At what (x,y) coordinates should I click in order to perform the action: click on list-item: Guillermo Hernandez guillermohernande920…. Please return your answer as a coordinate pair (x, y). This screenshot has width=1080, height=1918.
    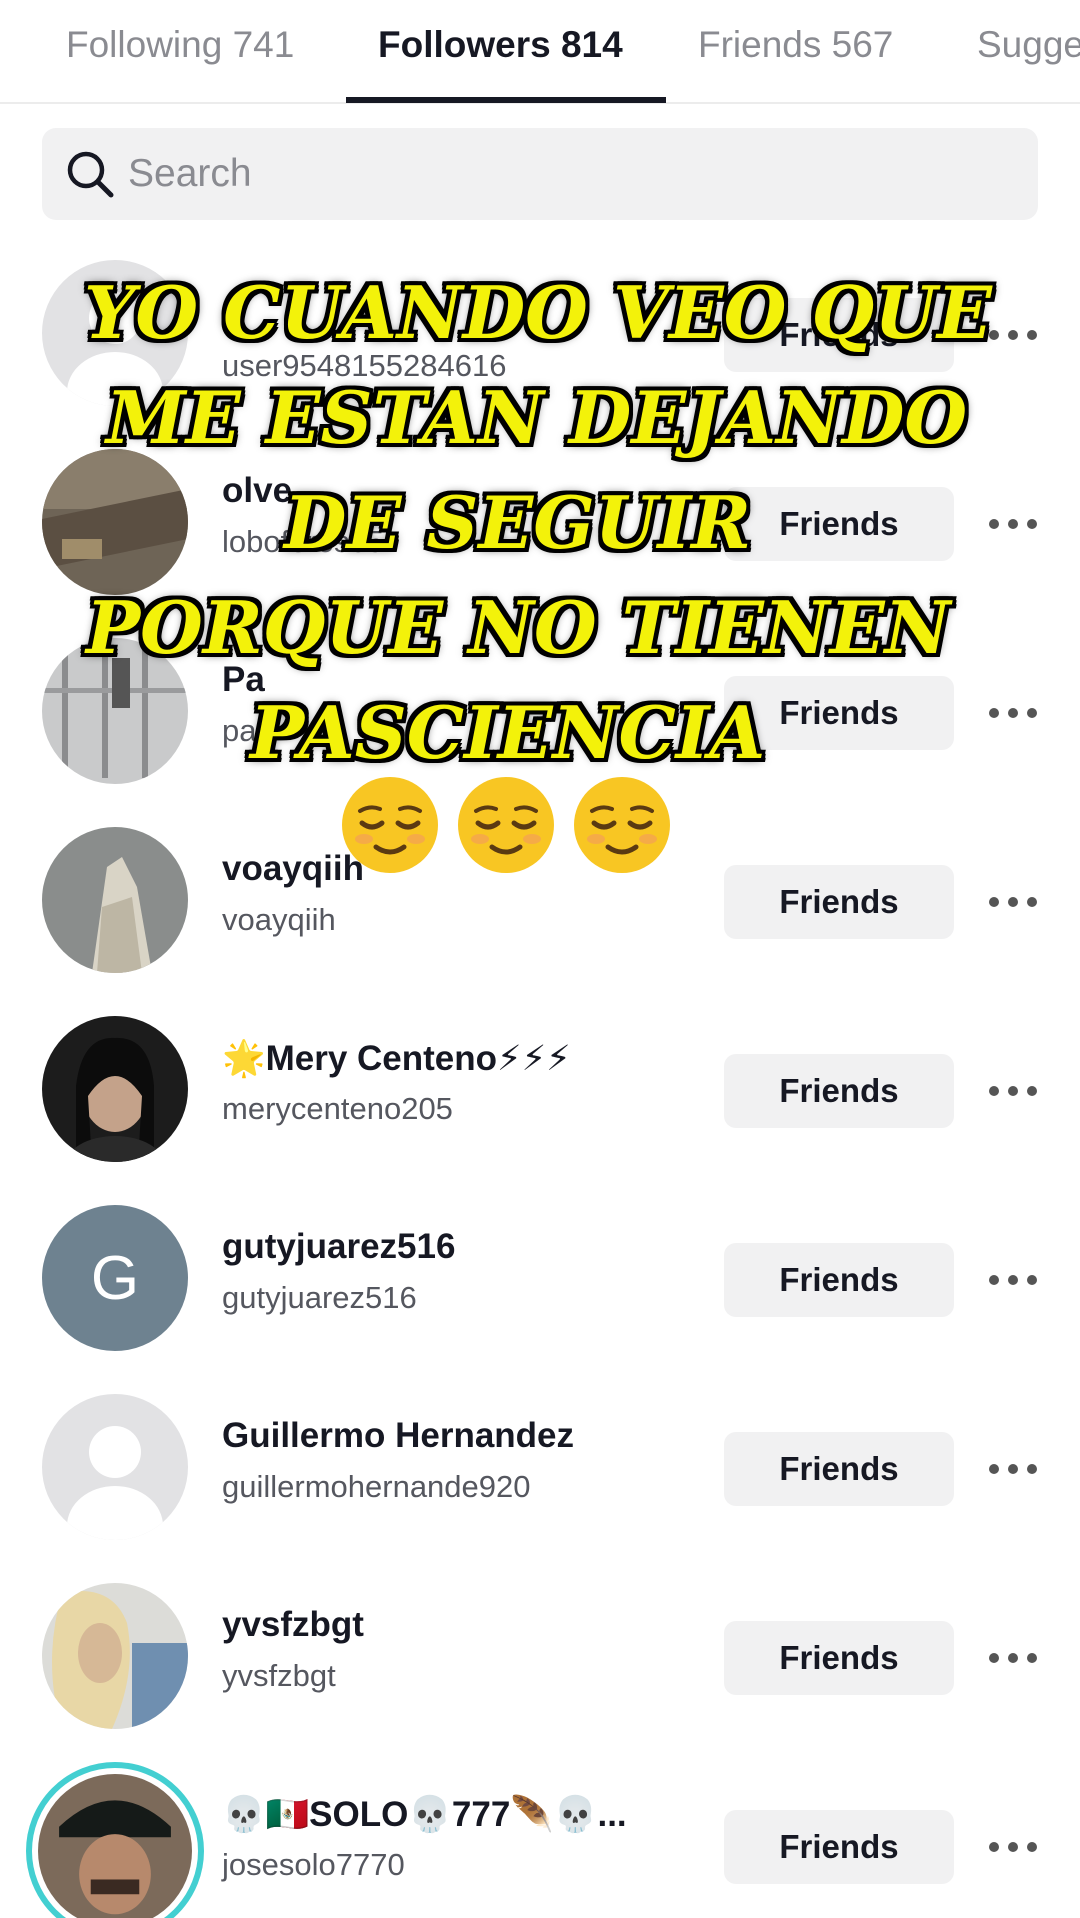
    Looking at the image, I should click on (540, 1468).